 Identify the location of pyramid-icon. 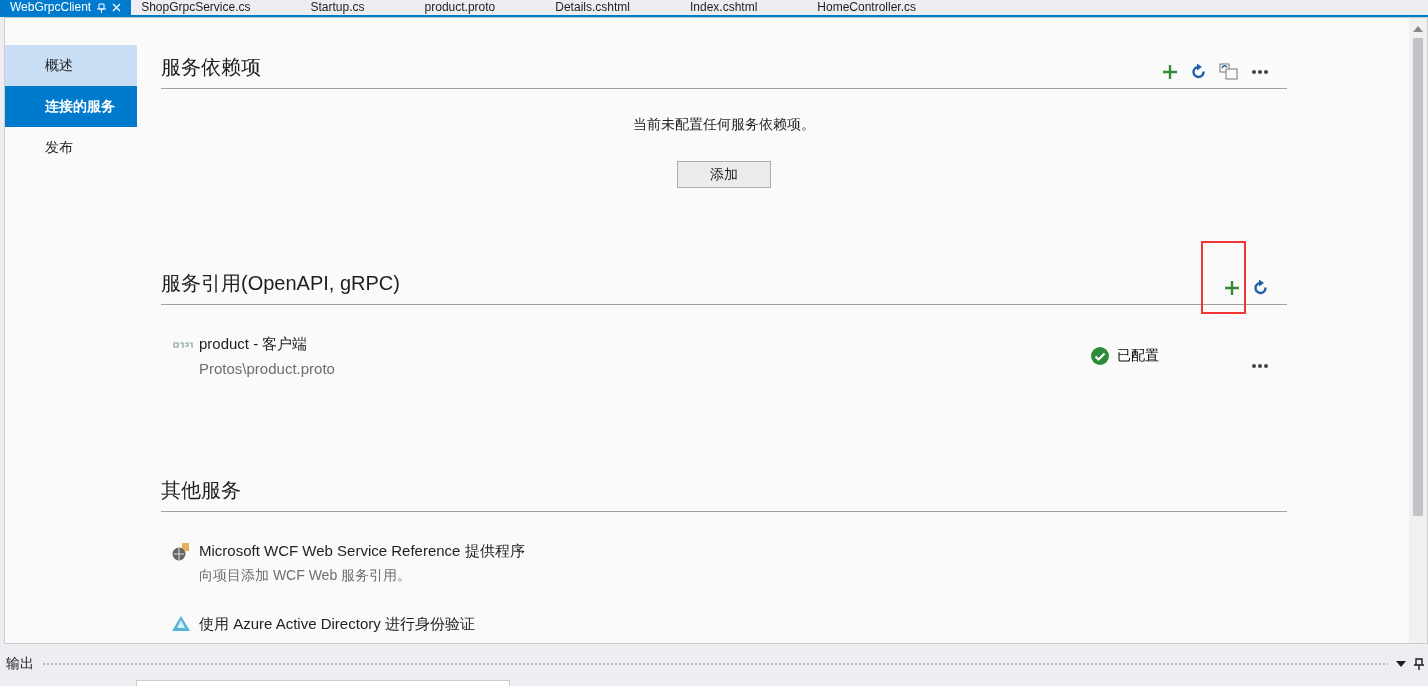
(181, 624).